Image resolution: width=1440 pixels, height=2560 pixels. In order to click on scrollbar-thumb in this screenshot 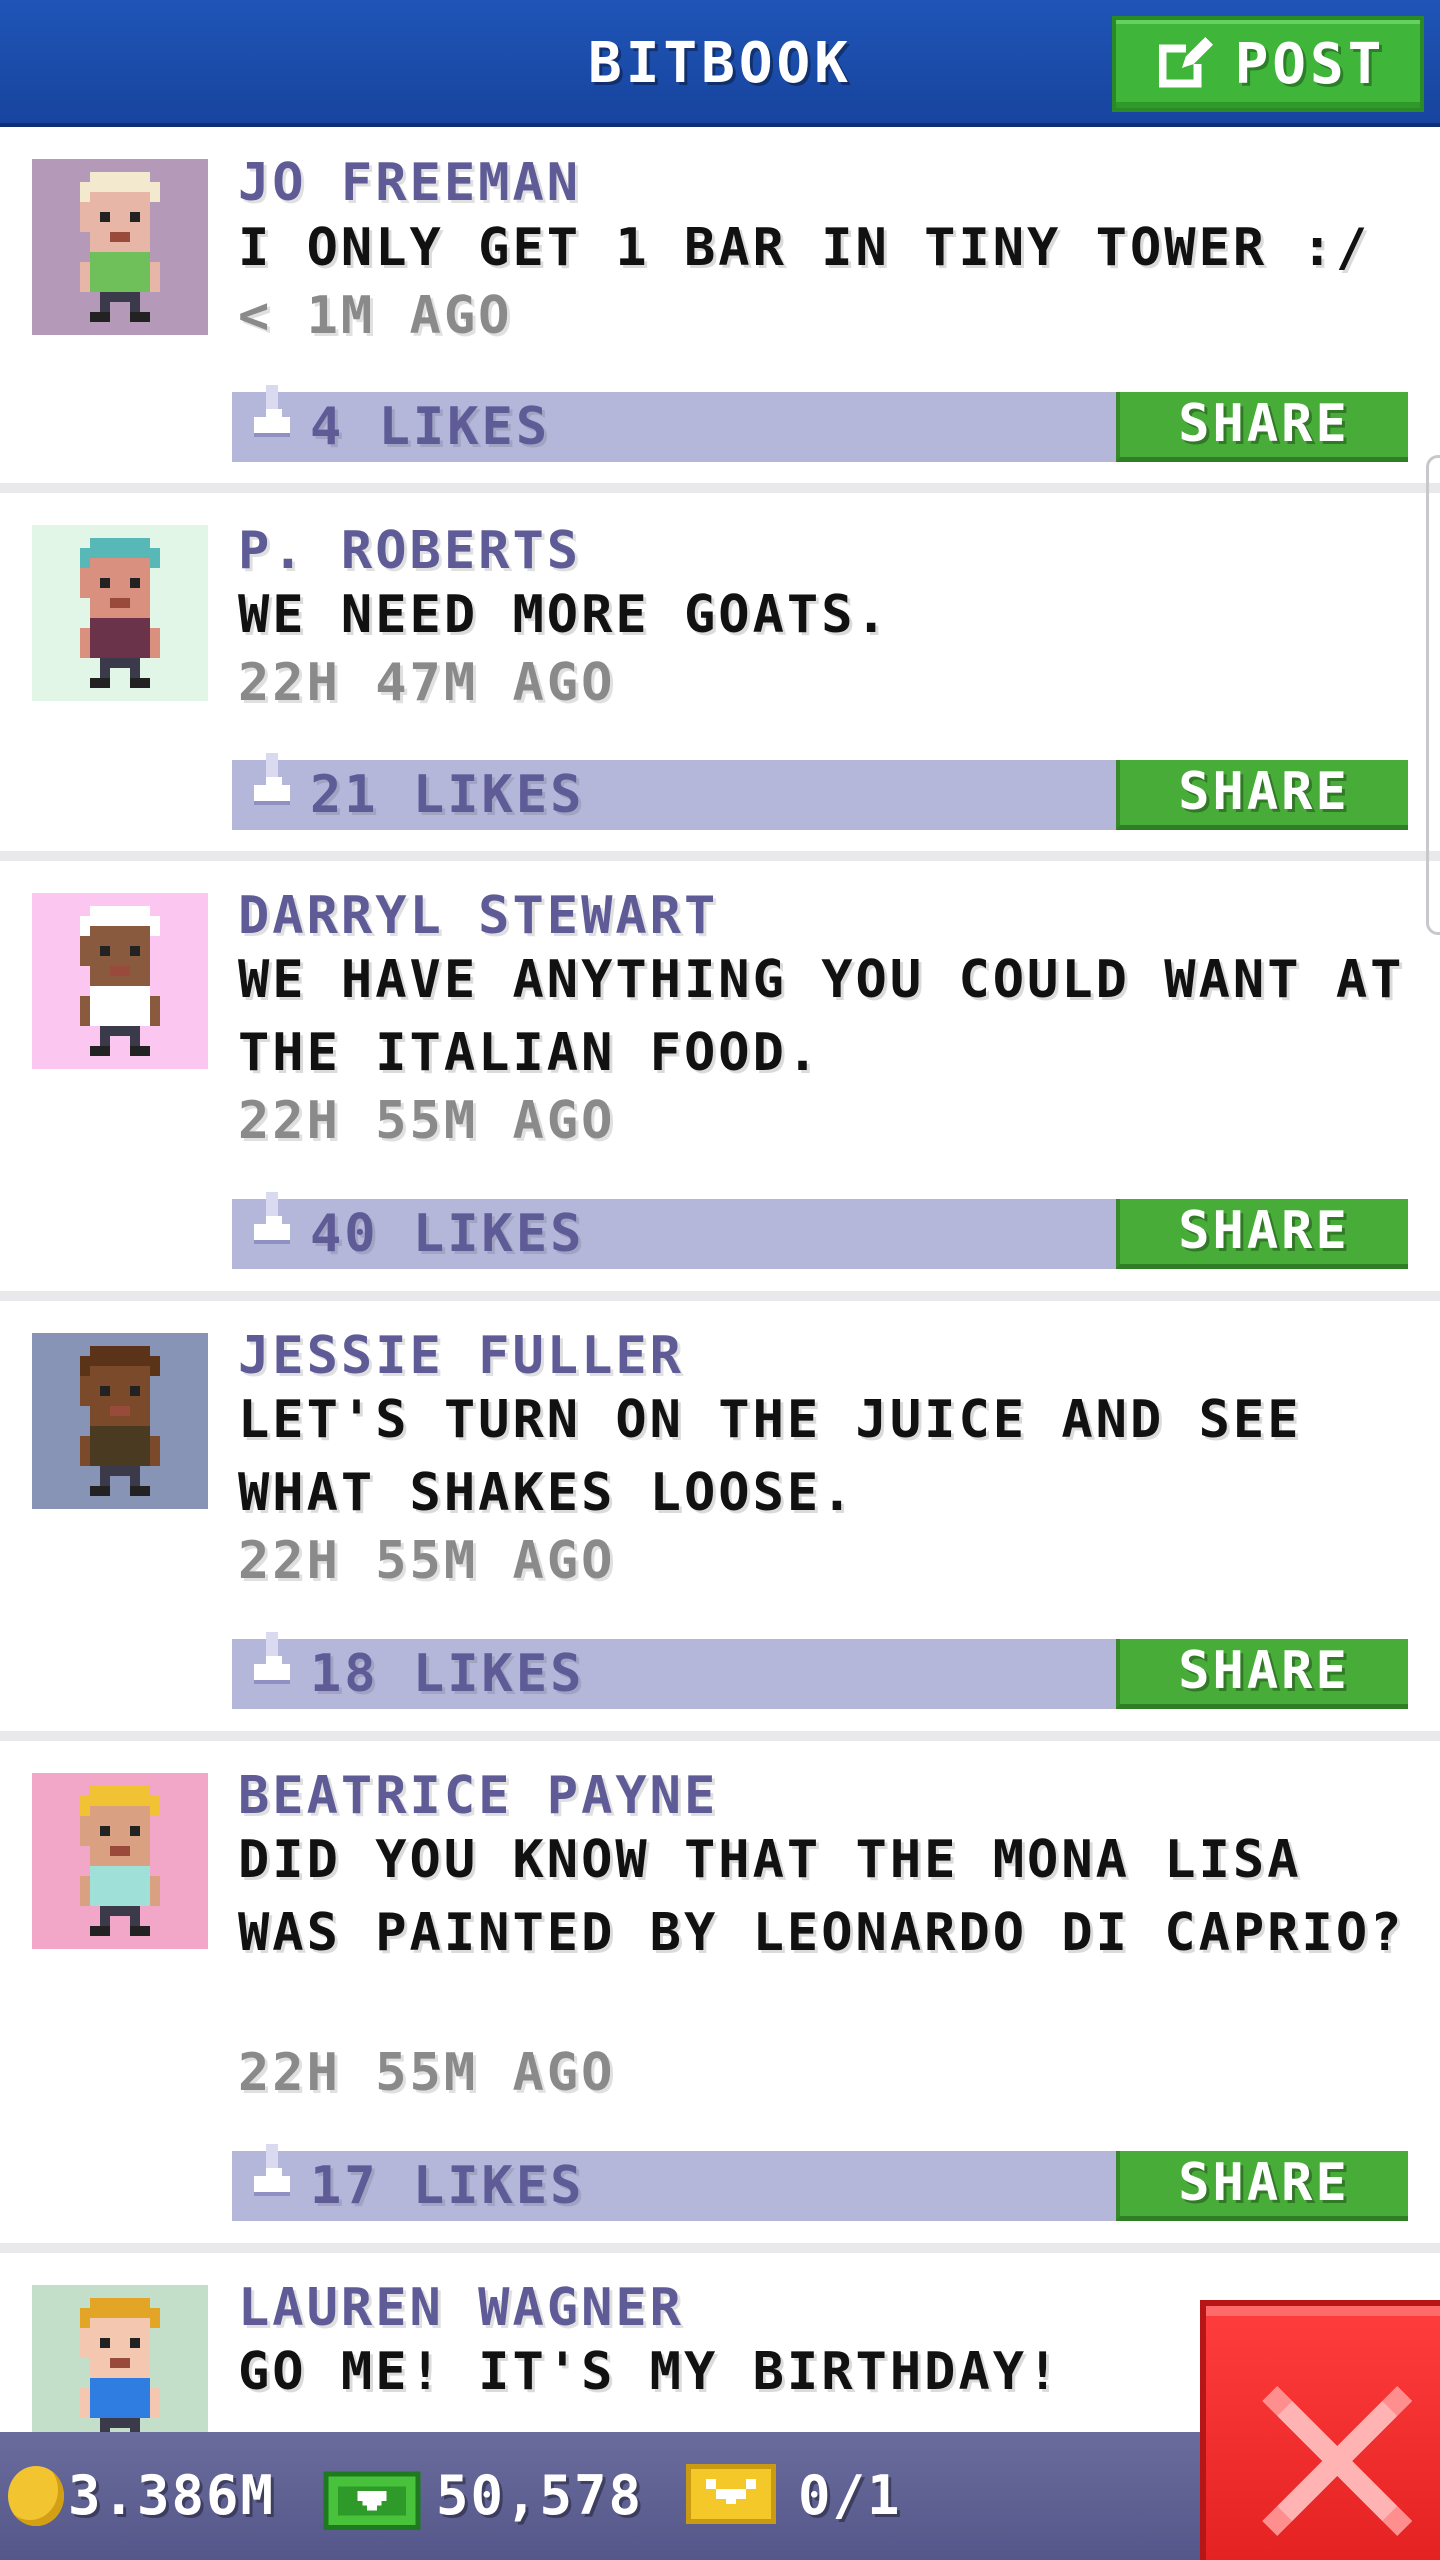, I will do `click(1433, 695)`.